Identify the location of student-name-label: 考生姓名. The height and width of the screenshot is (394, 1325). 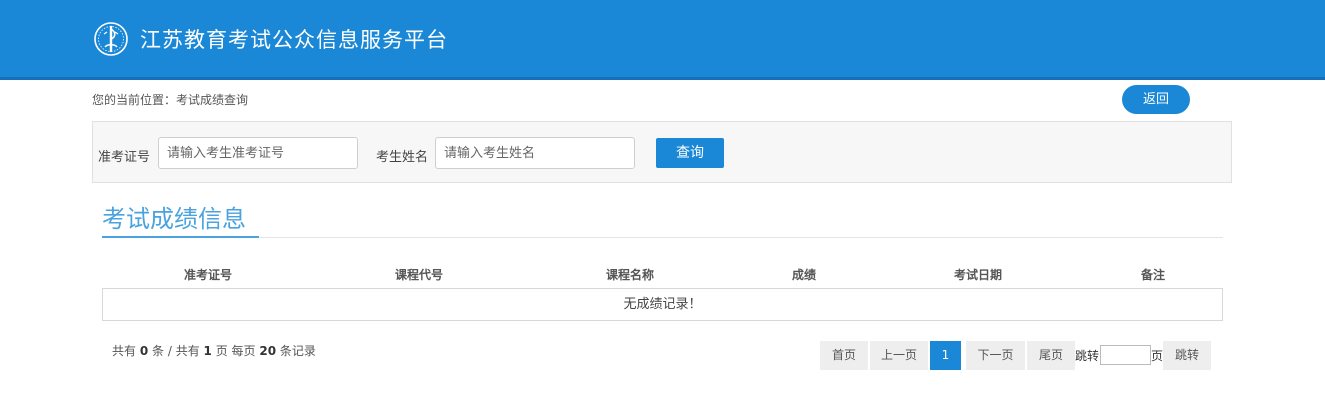
(402, 157).